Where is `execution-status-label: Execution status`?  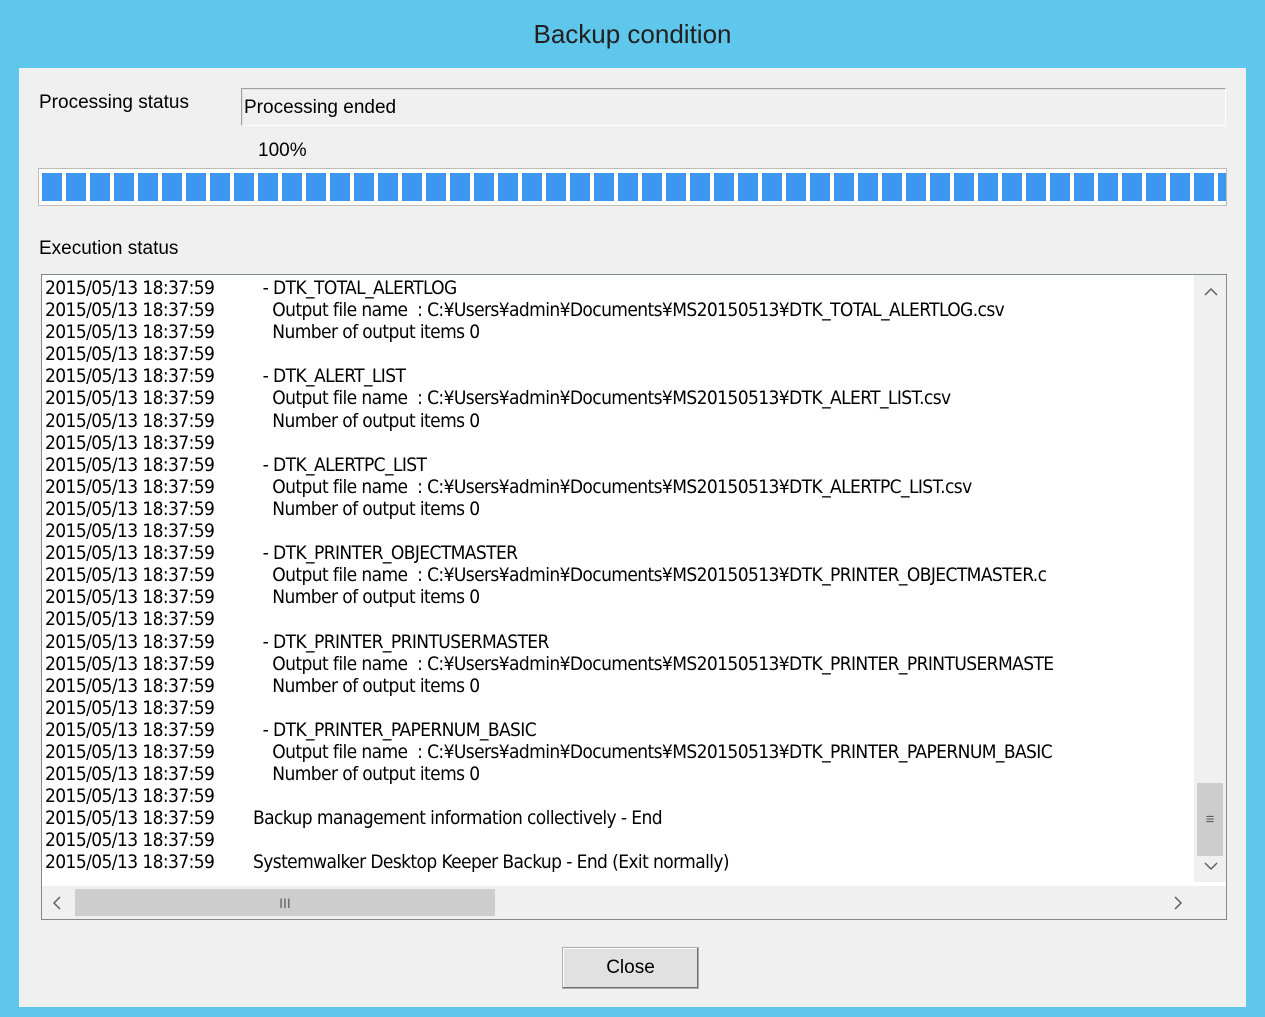 execution-status-label: Execution status is located at coordinates (109, 248).